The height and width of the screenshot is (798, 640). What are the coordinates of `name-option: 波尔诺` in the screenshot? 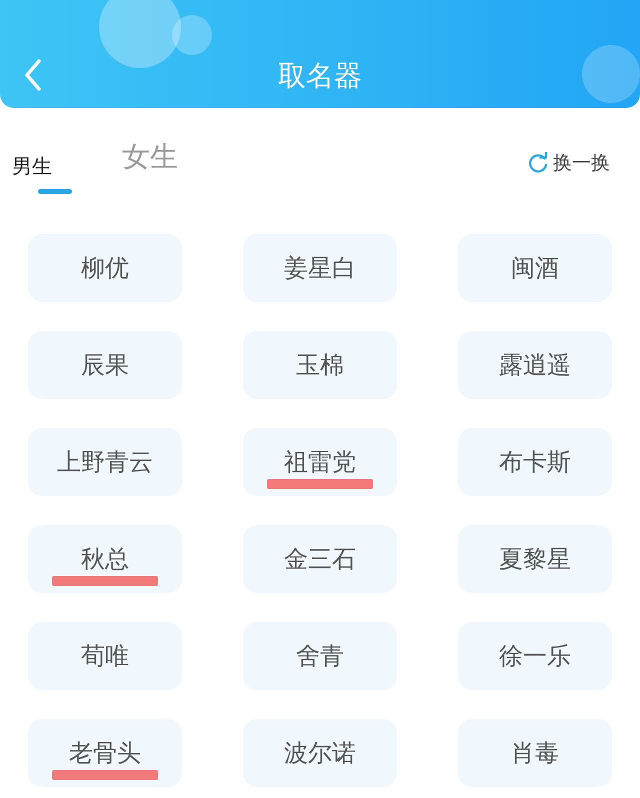 It's located at (320, 753).